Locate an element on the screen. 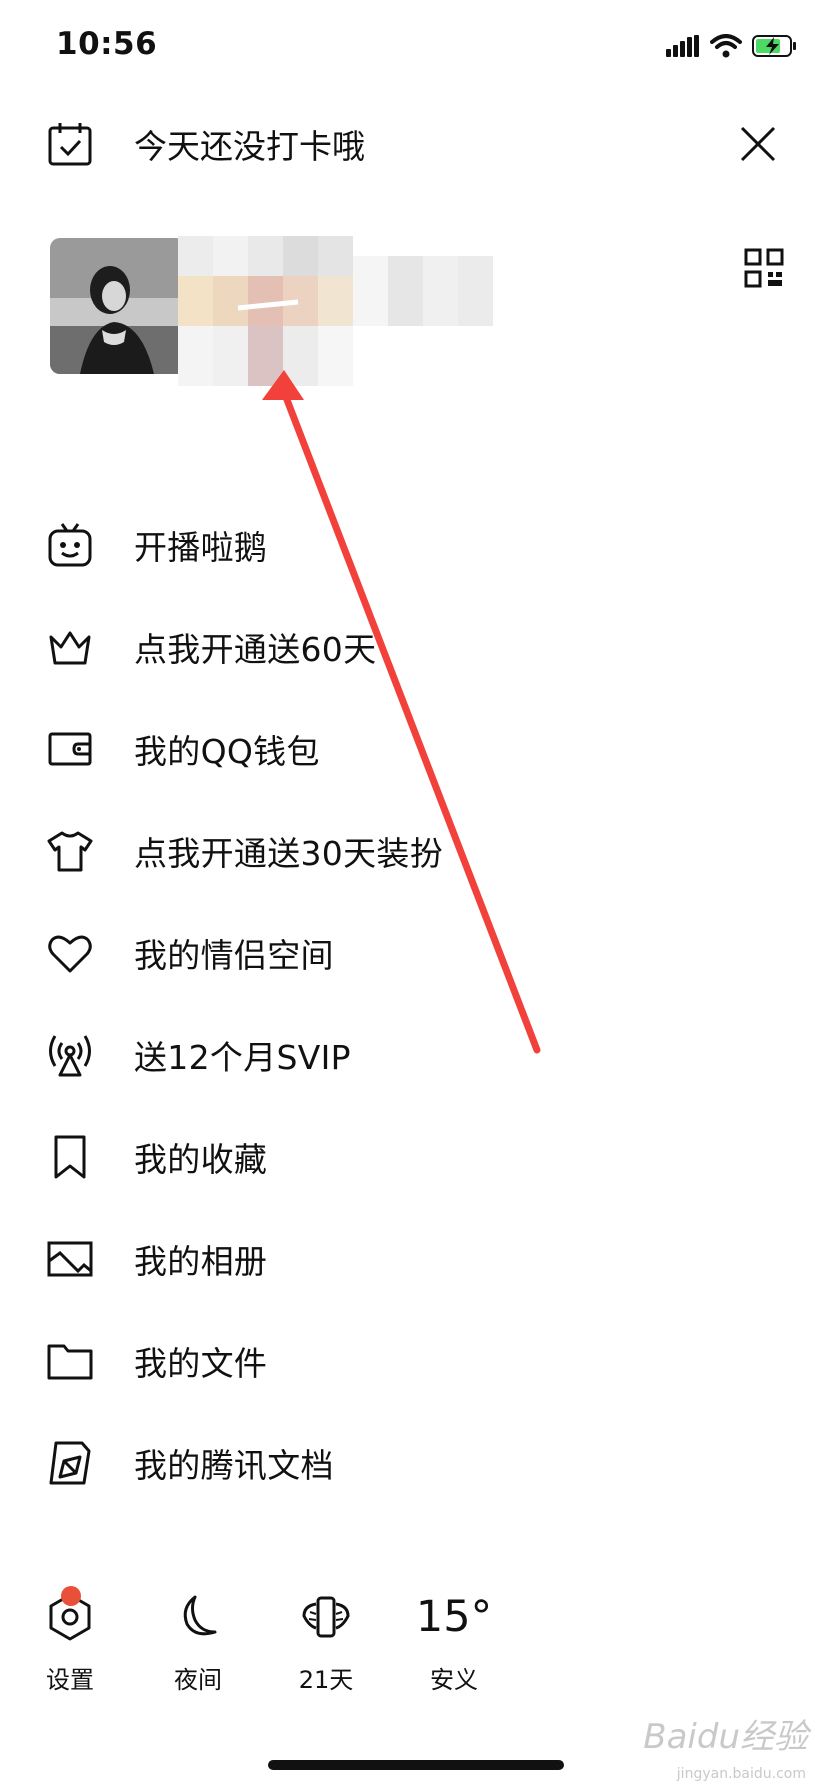 The width and height of the screenshot is (828, 1792). menu-item-files: 我的文件 is located at coordinates (396, 1361).